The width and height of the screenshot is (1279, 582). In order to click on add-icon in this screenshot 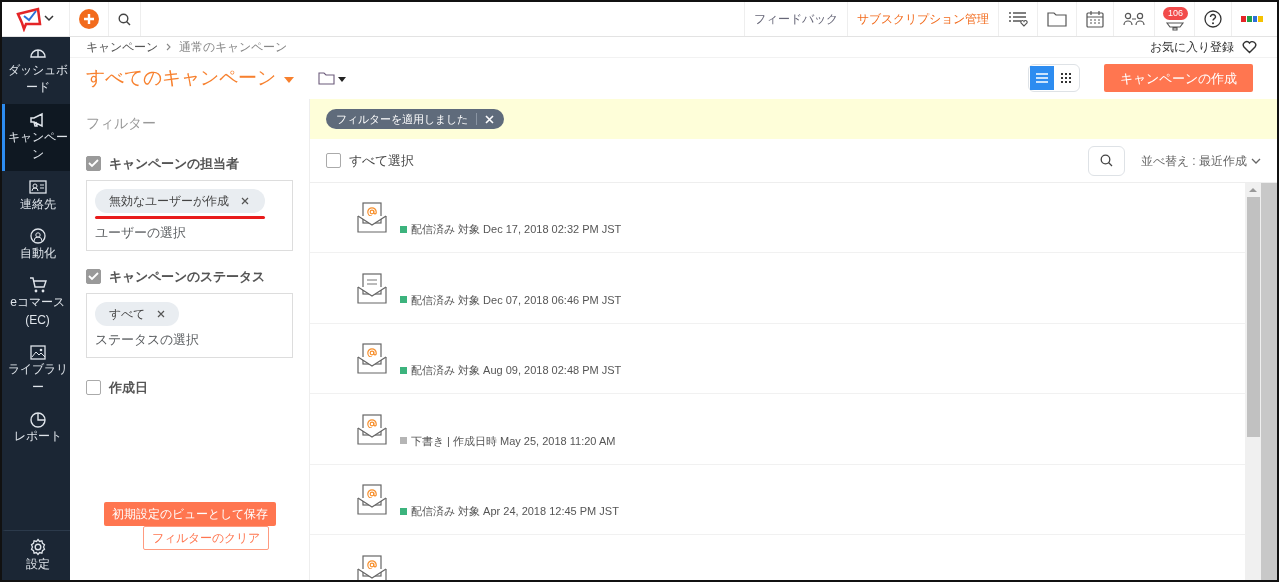, I will do `click(89, 19)`.